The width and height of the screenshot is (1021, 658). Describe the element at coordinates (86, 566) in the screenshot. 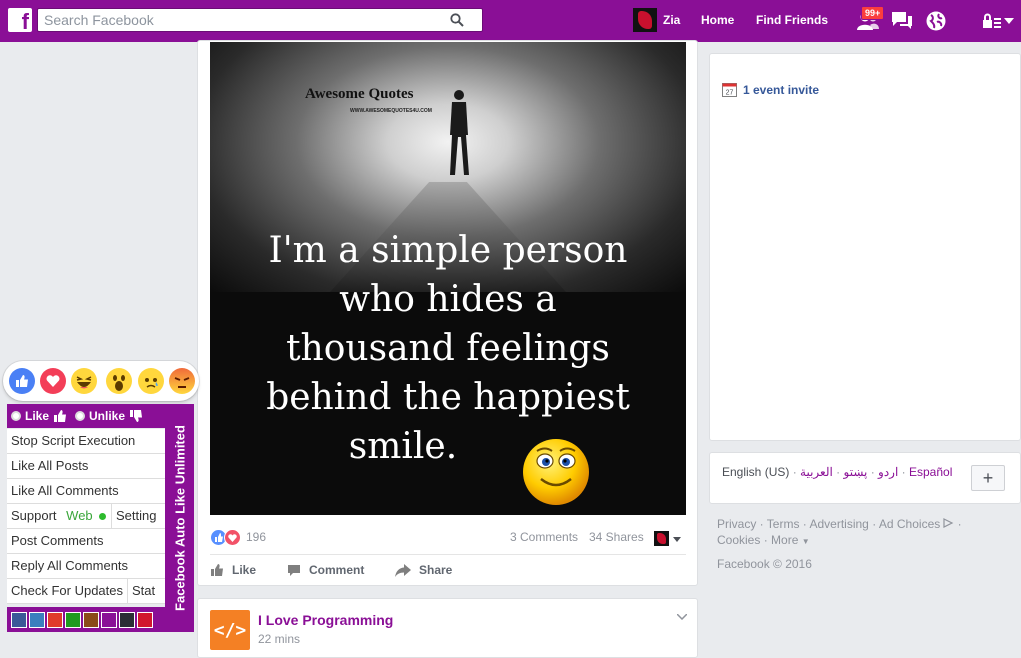

I see `reply-all-comments-button: Reply All Comments` at that location.